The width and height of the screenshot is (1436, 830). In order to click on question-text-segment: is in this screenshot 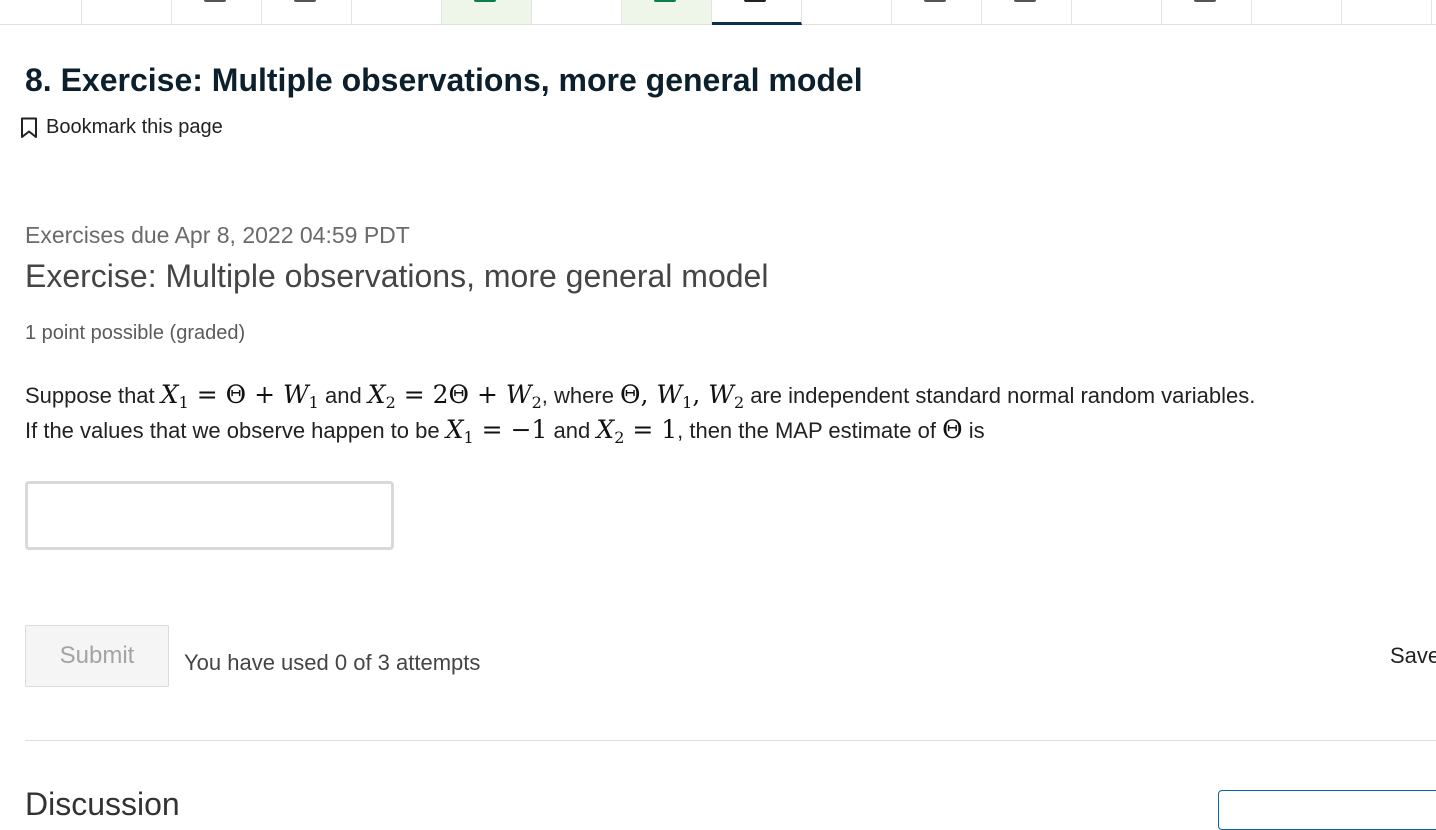, I will do `click(973, 430)`.